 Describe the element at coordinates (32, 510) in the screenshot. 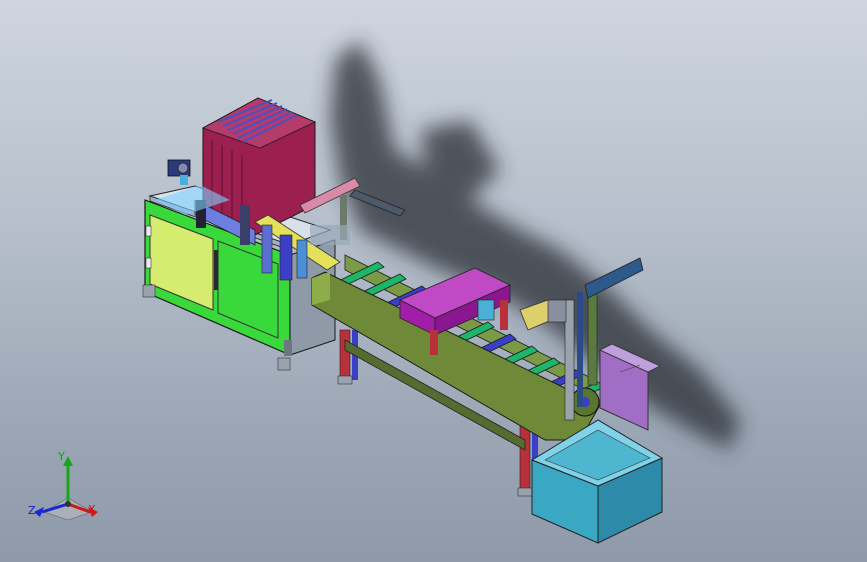

I see `axis-z-label: Z` at that location.